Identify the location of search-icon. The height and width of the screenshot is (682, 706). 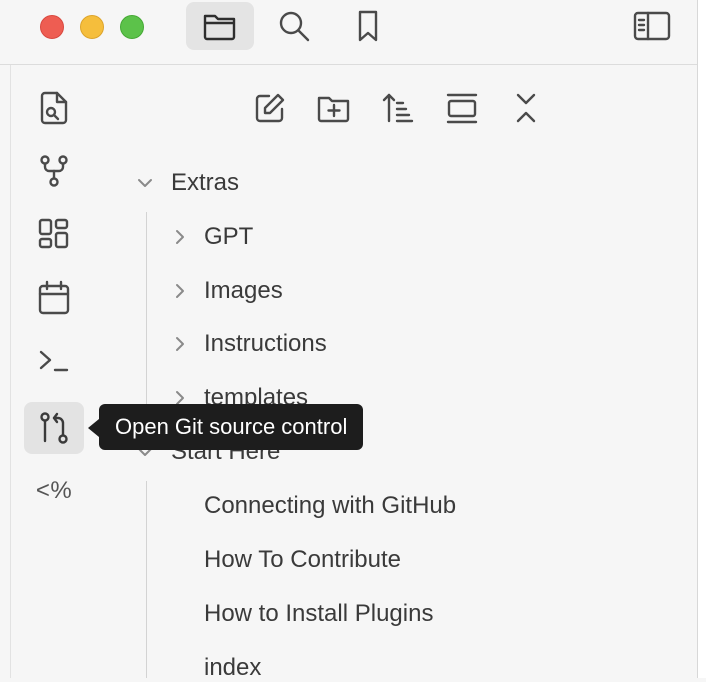
(294, 26).